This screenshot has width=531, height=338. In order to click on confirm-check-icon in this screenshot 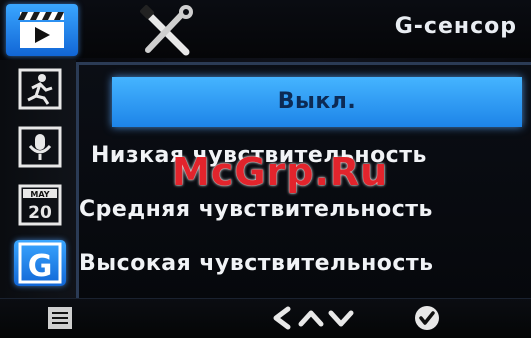, I will do `click(427, 318)`.